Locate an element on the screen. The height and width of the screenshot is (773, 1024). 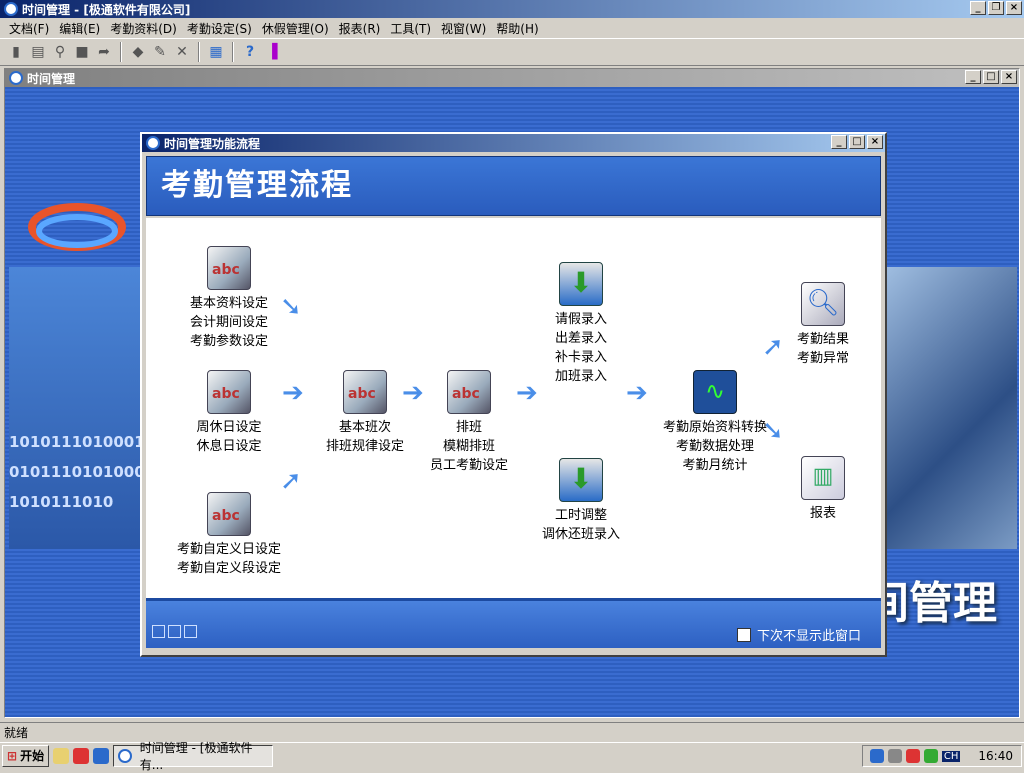
dialog-footer: 下次不显示此窗口 is located at coordinates (513, 623).